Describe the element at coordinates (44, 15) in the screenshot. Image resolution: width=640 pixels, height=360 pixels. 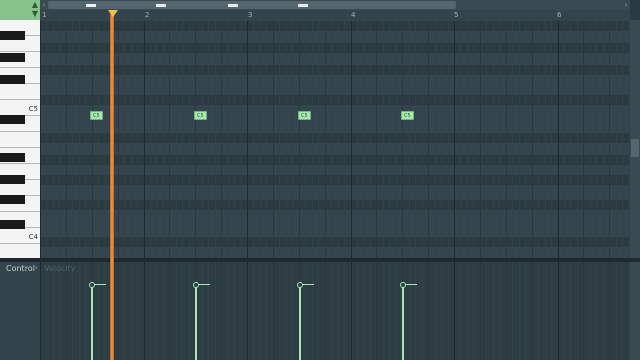
I see `bar-number: 1` at that location.